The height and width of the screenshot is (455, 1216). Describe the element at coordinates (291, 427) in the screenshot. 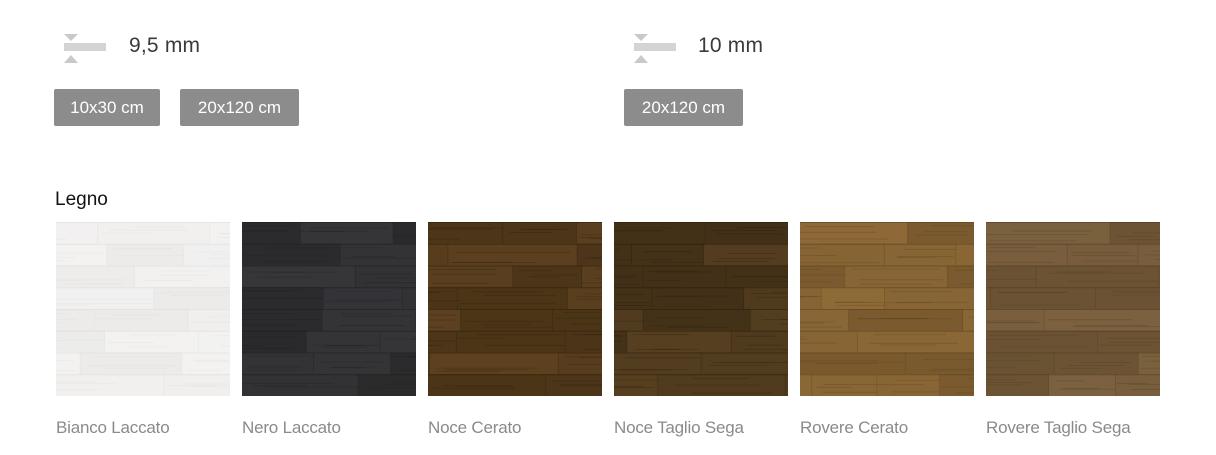

I see `swatch-label: Nero Laccato` at that location.